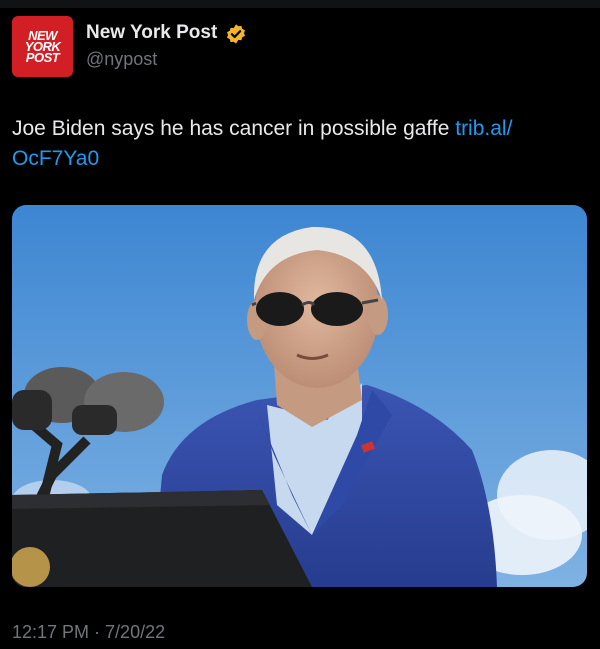 The width and height of the screenshot is (600, 649). What do you see at coordinates (55, 158) in the screenshot?
I see `tweet-link-part-2: OcF7Ya0` at bounding box center [55, 158].